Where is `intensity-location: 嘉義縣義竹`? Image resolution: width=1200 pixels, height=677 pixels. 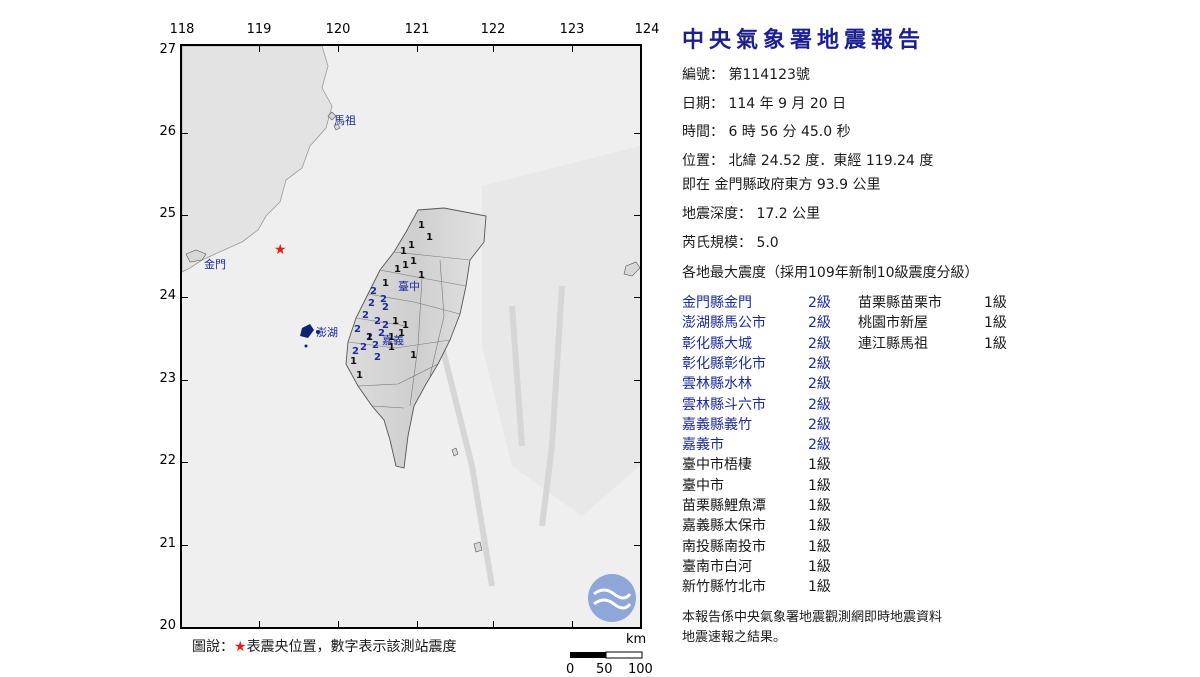 intensity-location: 嘉義縣義竹 is located at coordinates (717, 424).